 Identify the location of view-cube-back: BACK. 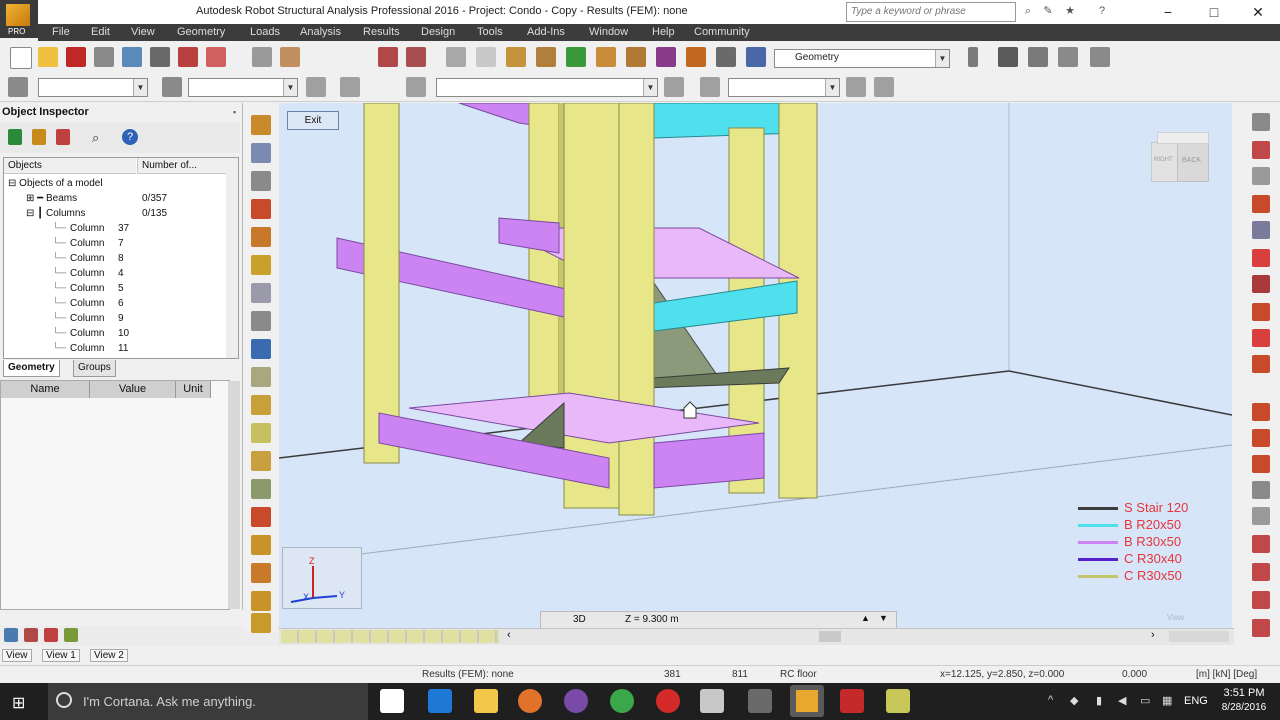
(1193, 162).